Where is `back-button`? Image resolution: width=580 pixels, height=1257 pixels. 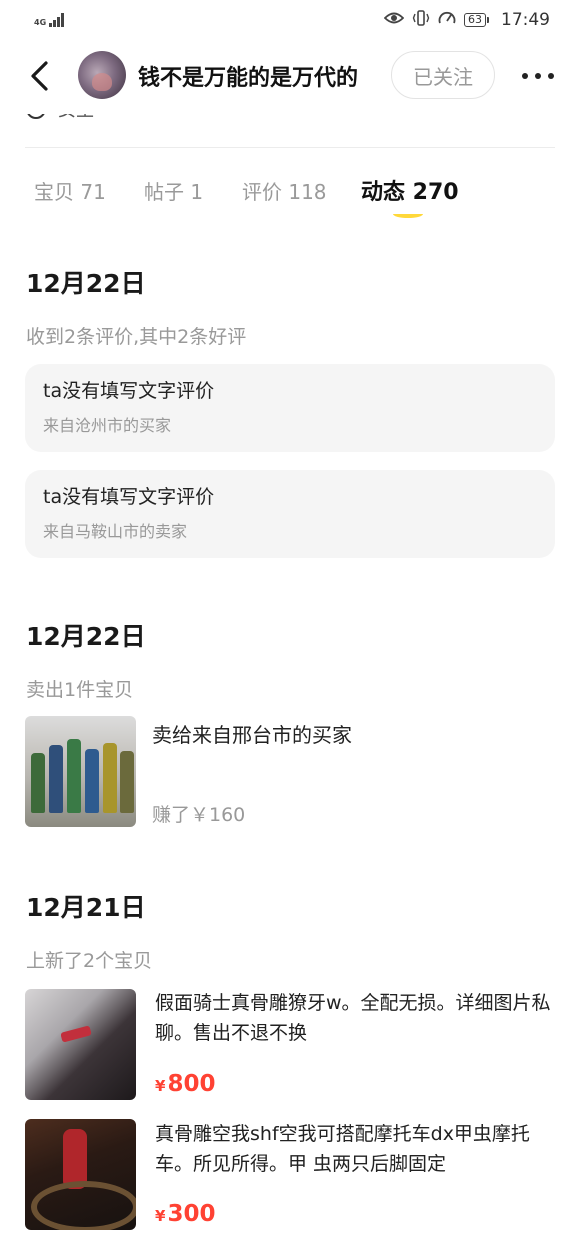
back-button is located at coordinates (39, 76).